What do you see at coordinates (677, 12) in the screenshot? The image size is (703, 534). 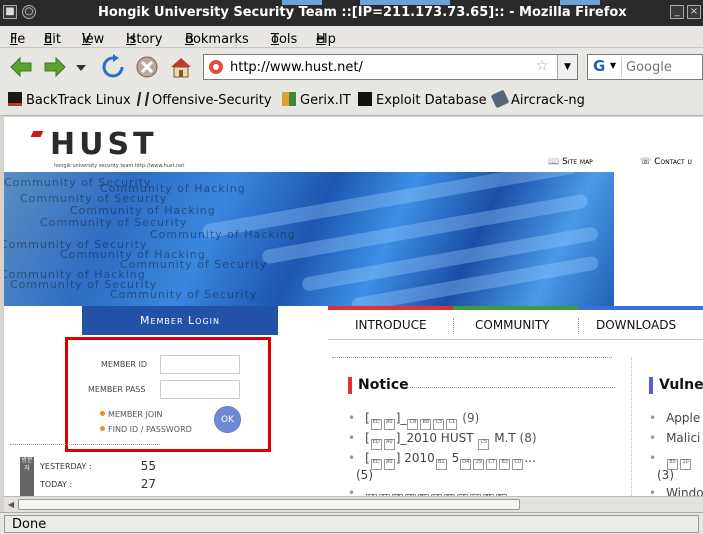 I see `minimize-icon: _` at bounding box center [677, 12].